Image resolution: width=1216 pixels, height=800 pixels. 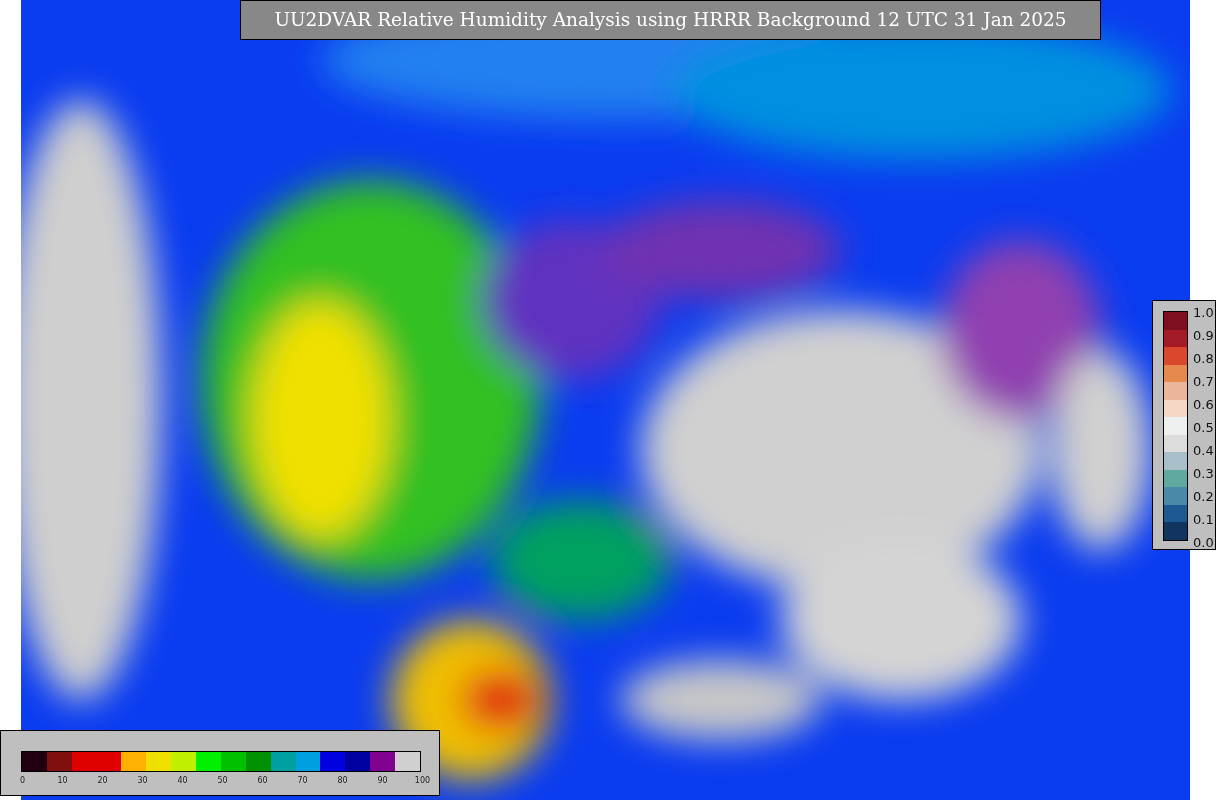 What do you see at coordinates (1203, 496) in the screenshot?
I see `colorbar-tick-label: 0.2` at bounding box center [1203, 496].